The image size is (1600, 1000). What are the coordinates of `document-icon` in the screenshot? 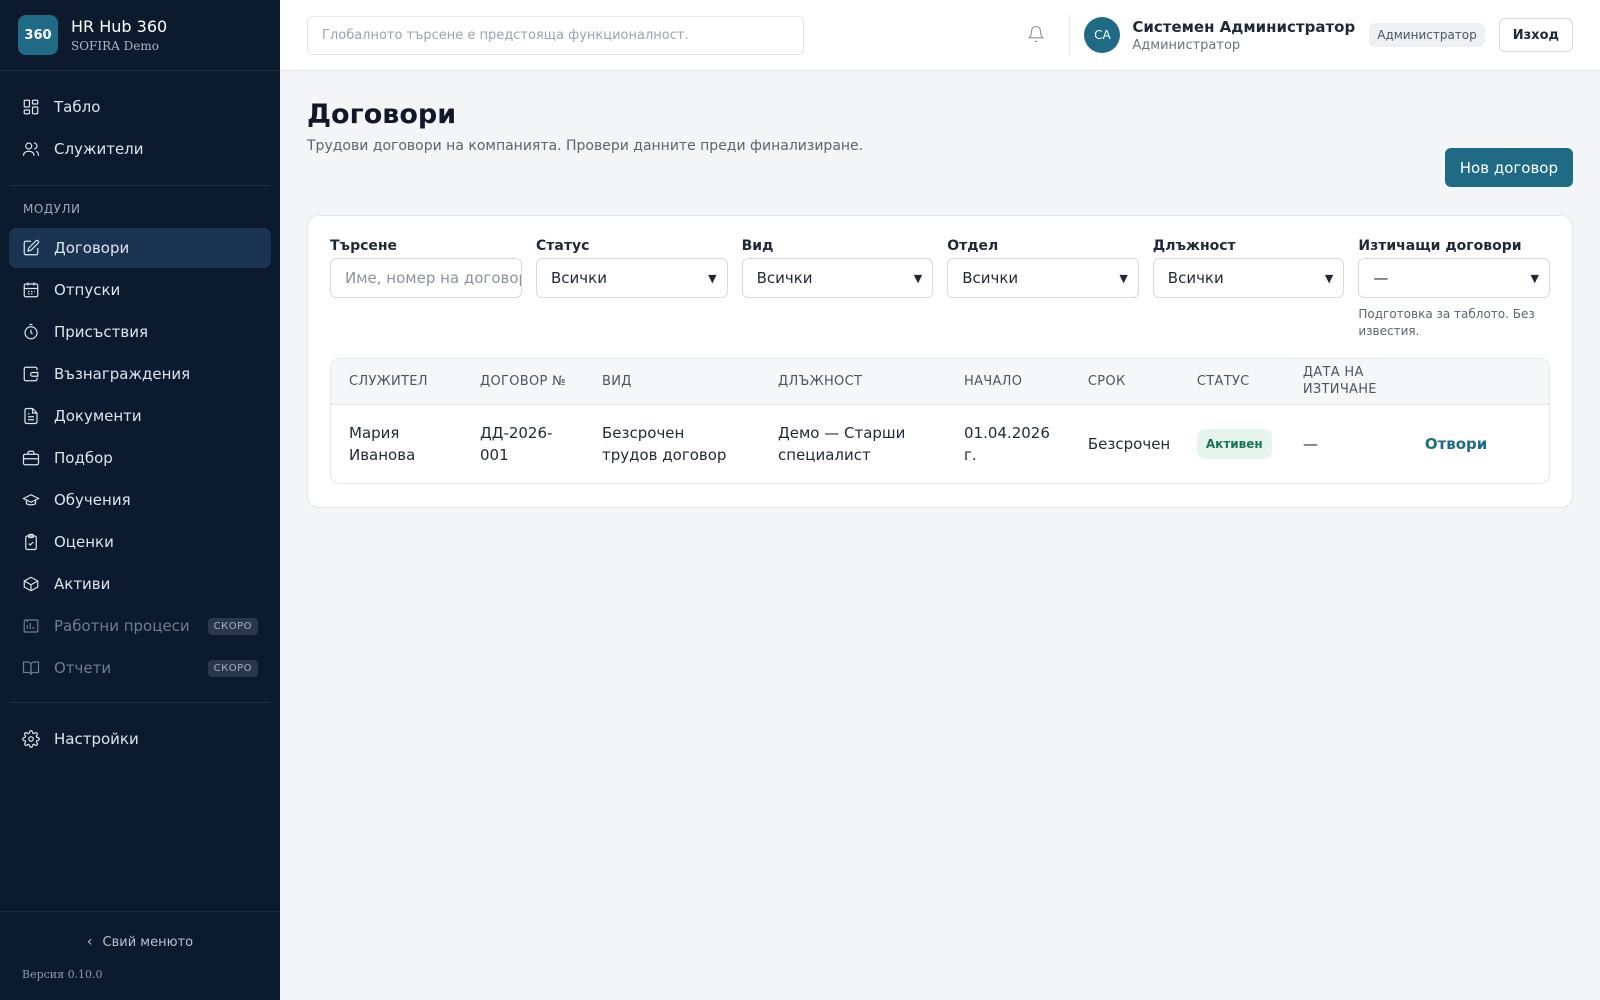 It's located at (31, 416).